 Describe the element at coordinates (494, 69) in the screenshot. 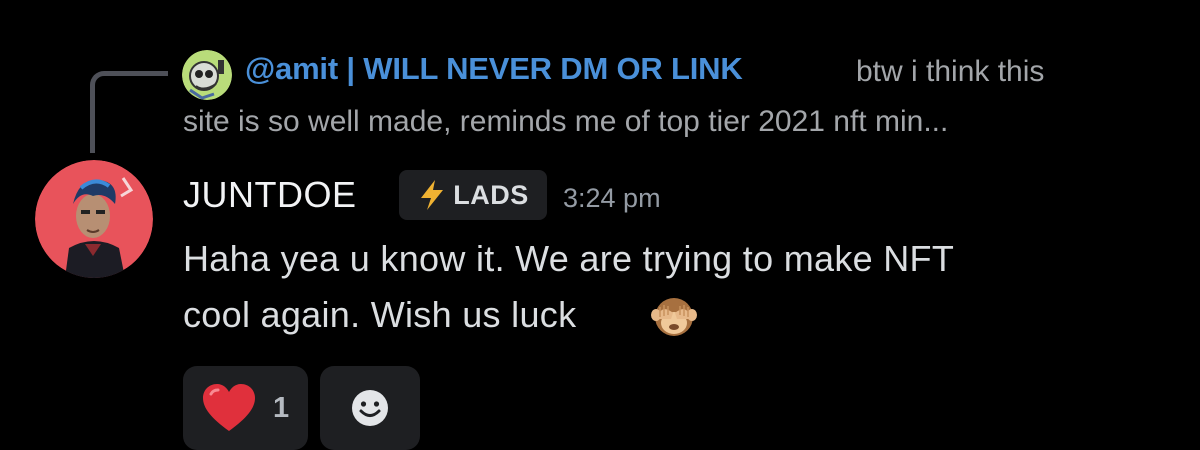

I see `reply-author-mention: @amit | WILL NEVER DM OR LINK` at that location.